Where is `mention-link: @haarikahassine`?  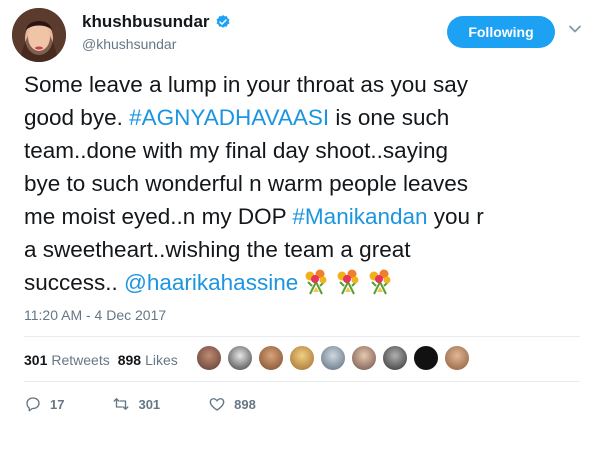 mention-link: @haarikahassine is located at coordinates (211, 282).